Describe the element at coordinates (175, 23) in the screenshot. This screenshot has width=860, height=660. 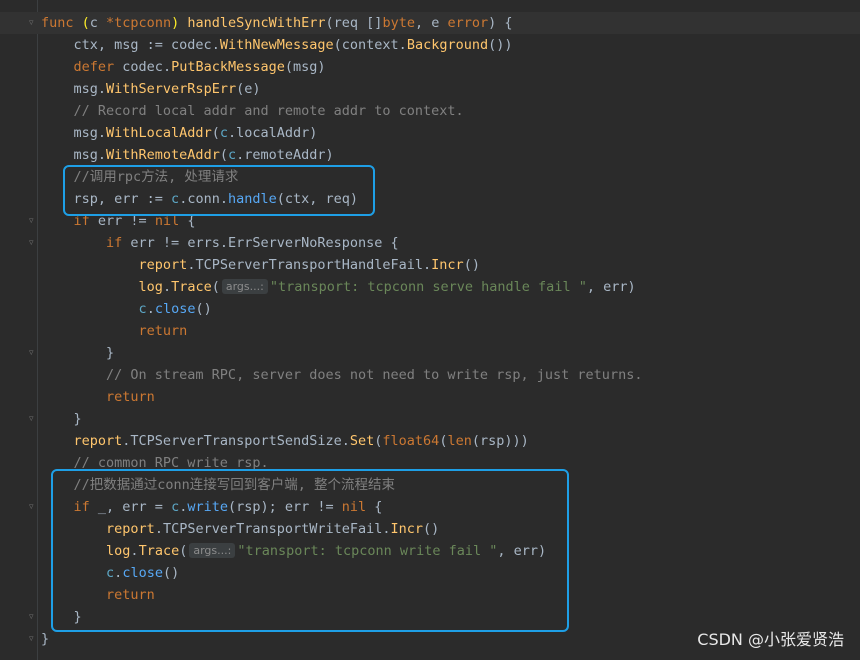
I see `code-token: )` at that location.